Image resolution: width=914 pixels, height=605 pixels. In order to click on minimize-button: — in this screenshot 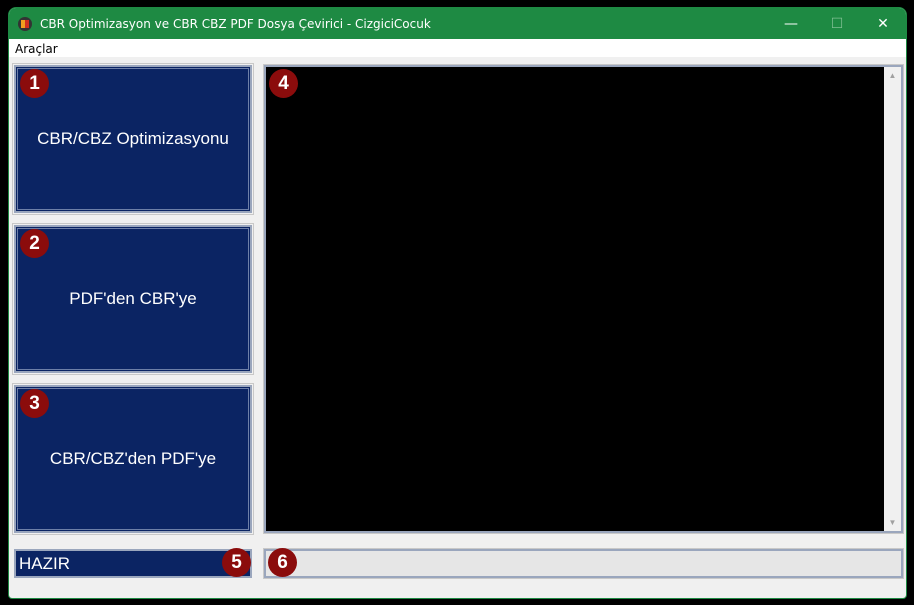, I will do `click(791, 24)`.